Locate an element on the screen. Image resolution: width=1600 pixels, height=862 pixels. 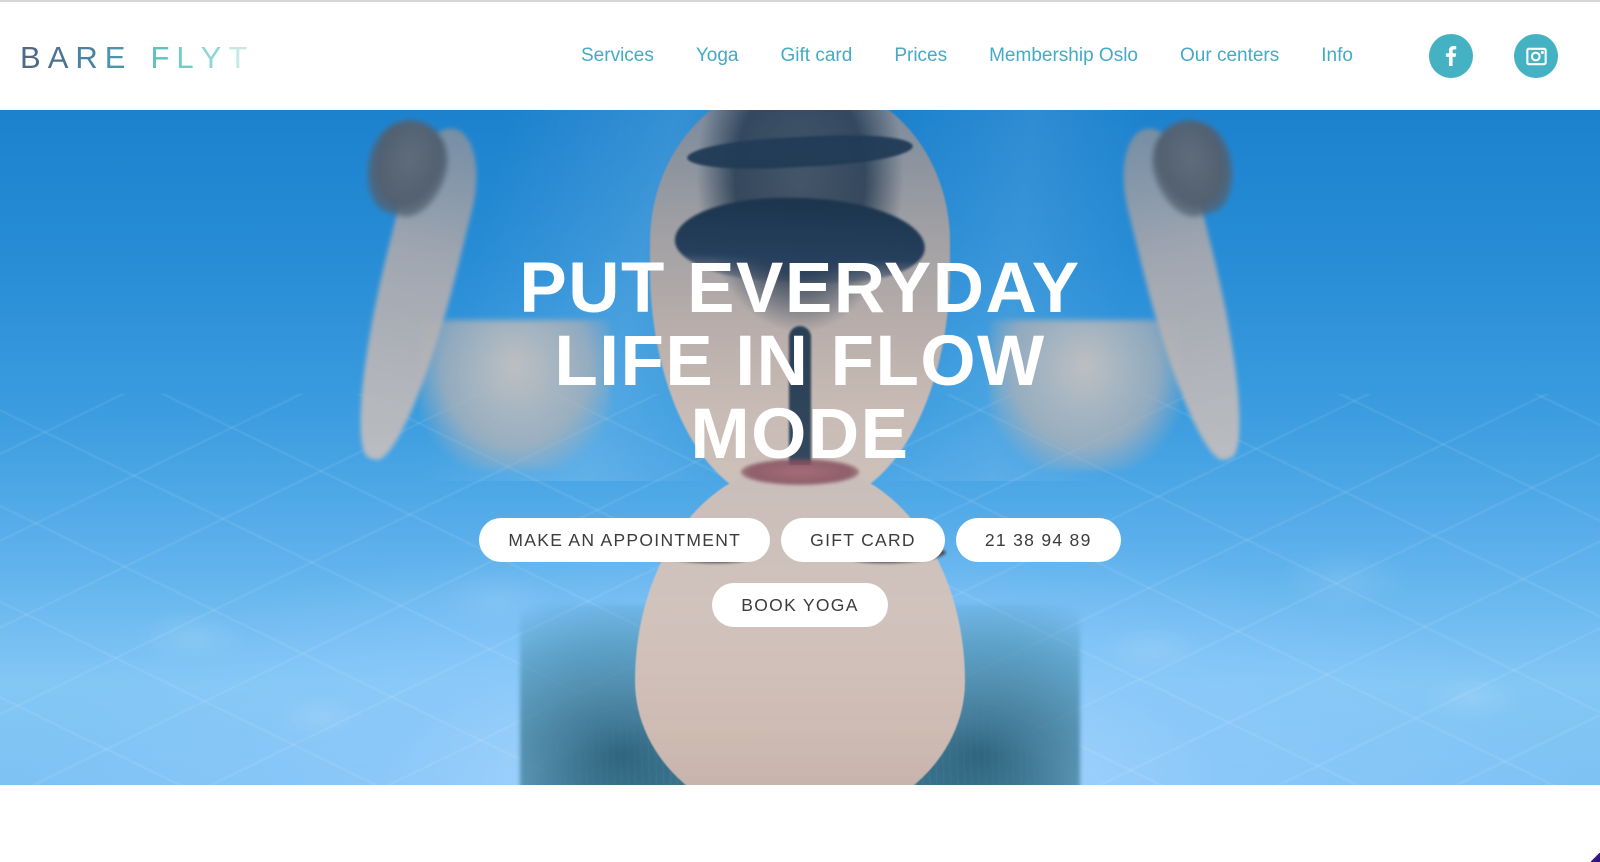
hero-title: PUT EVERYDAY LIFE IN FLOW MODE is located at coordinates (799, 361).